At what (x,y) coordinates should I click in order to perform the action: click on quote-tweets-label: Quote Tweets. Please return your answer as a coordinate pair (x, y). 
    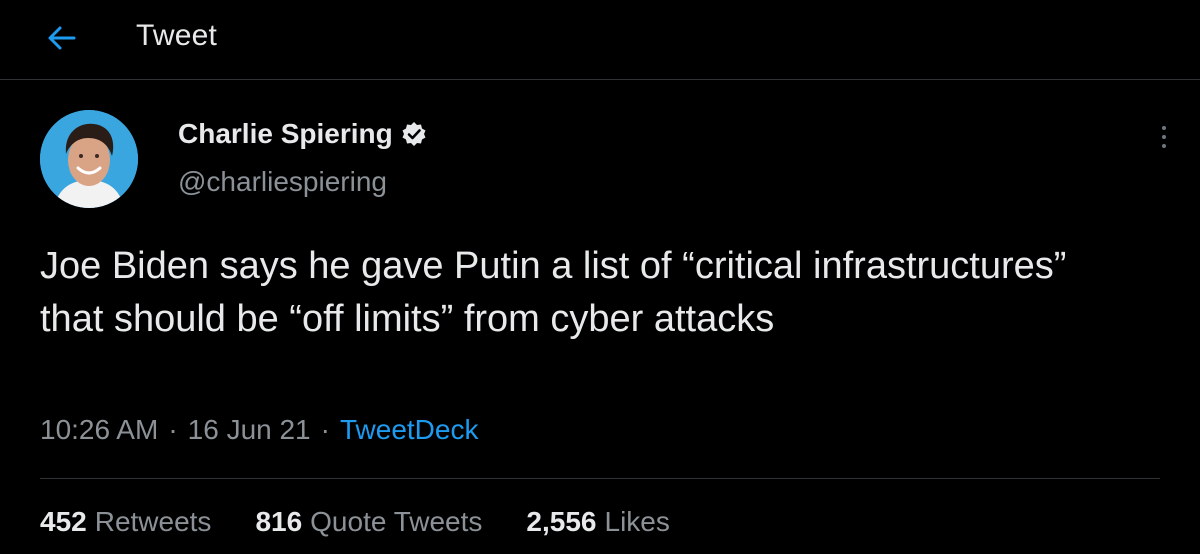
    Looking at the image, I should click on (396, 521).